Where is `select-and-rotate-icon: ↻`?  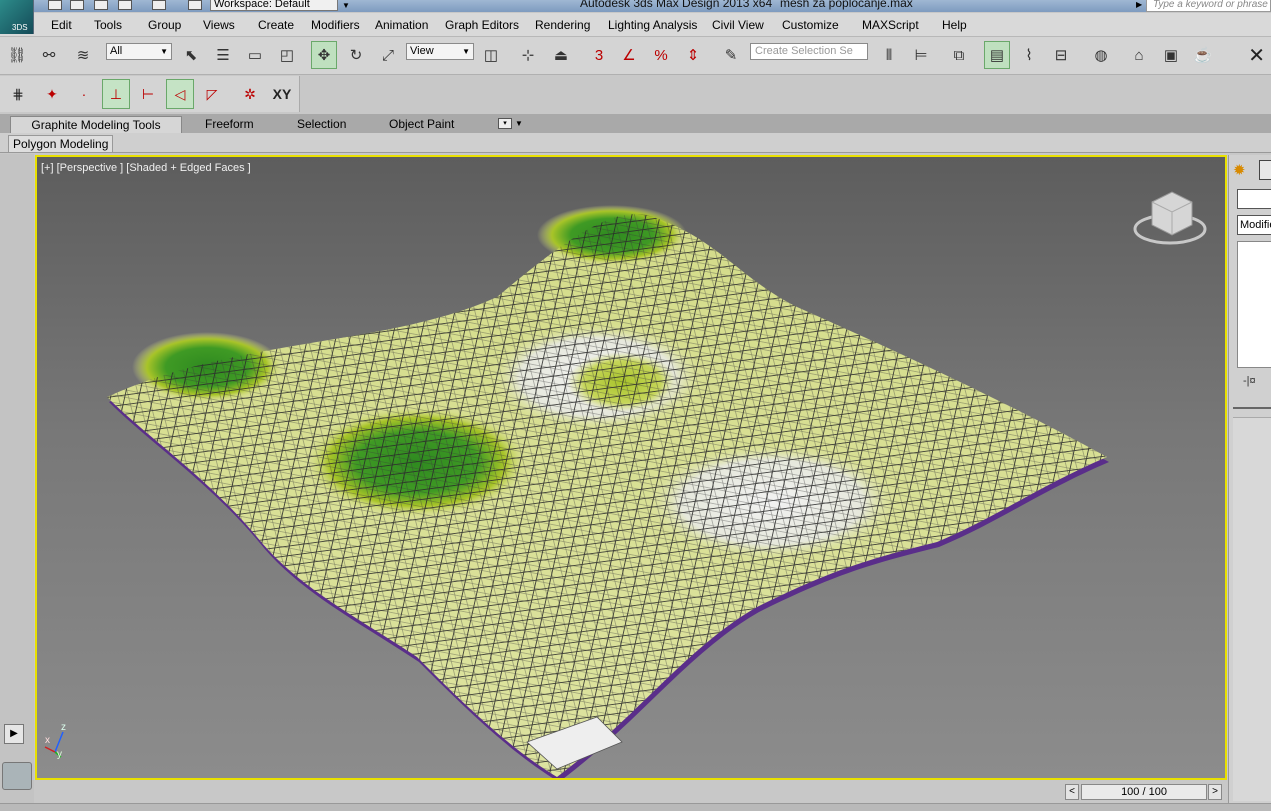
select-and-rotate-icon: ↻ is located at coordinates (356, 55).